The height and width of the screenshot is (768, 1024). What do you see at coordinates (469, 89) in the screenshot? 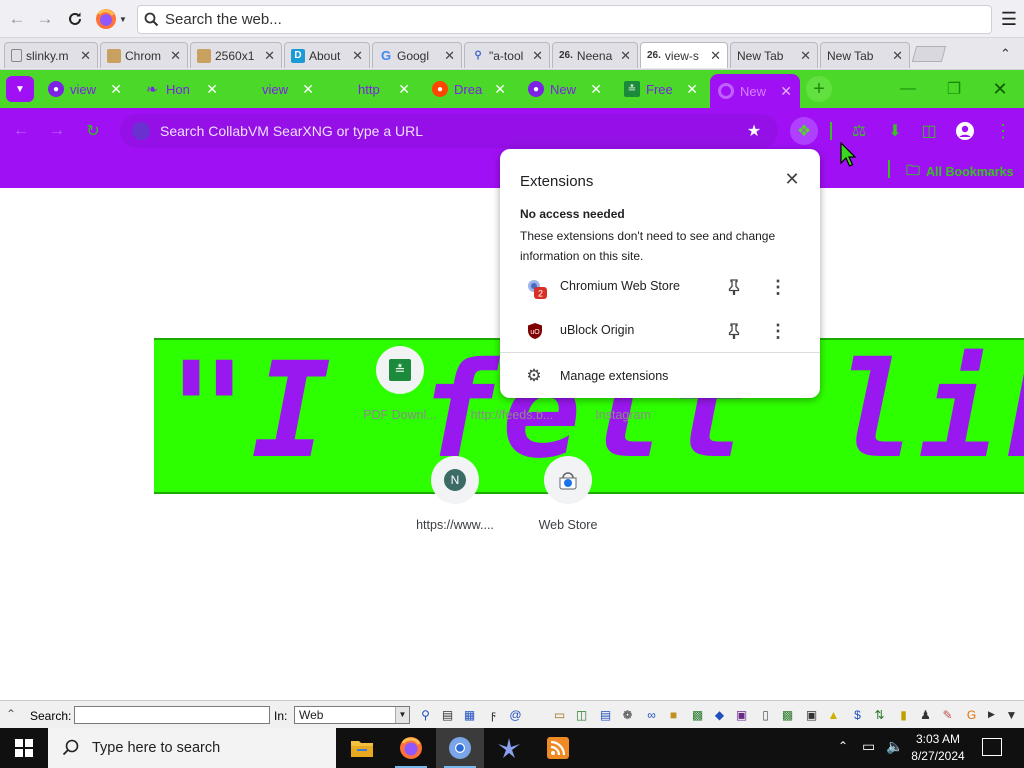
I see `chromium-tab: ● Drea ✕` at bounding box center [469, 89].